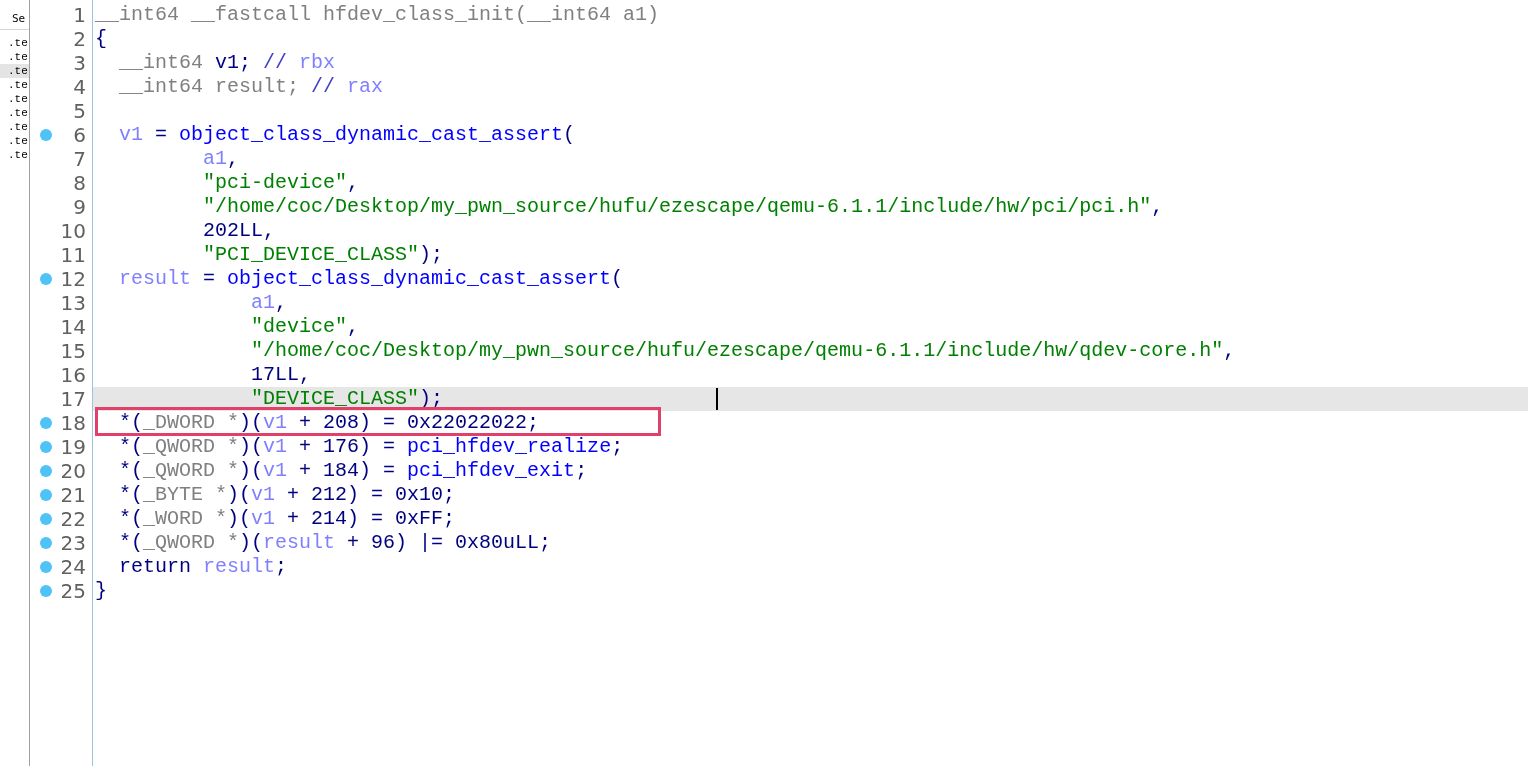 The height and width of the screenshot is (766, 1528). Describe the element at coordinates (743, 350) in the screenshot. I see `code-line: "/home/coc/Desktop/my_pwn_source/hufu/ezescape/qemu-6.1.1/include/hw/qdev-core.h",` at that location.